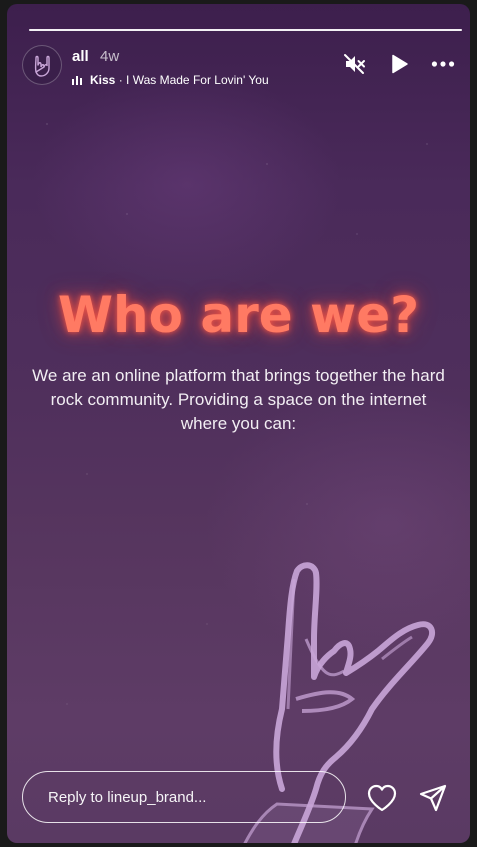  I want to click on play-icon, so click(400, 64).